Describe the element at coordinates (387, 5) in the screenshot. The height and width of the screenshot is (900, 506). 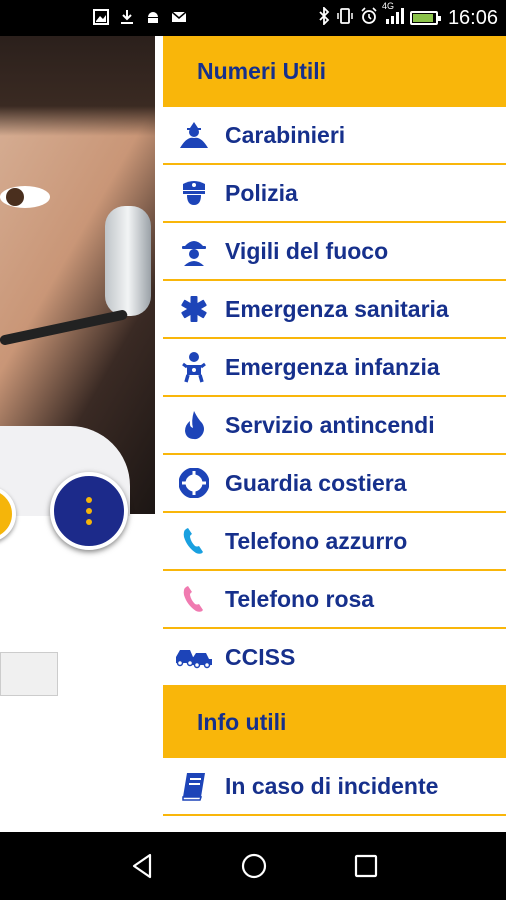
I see `network-type: 4G` at that location.